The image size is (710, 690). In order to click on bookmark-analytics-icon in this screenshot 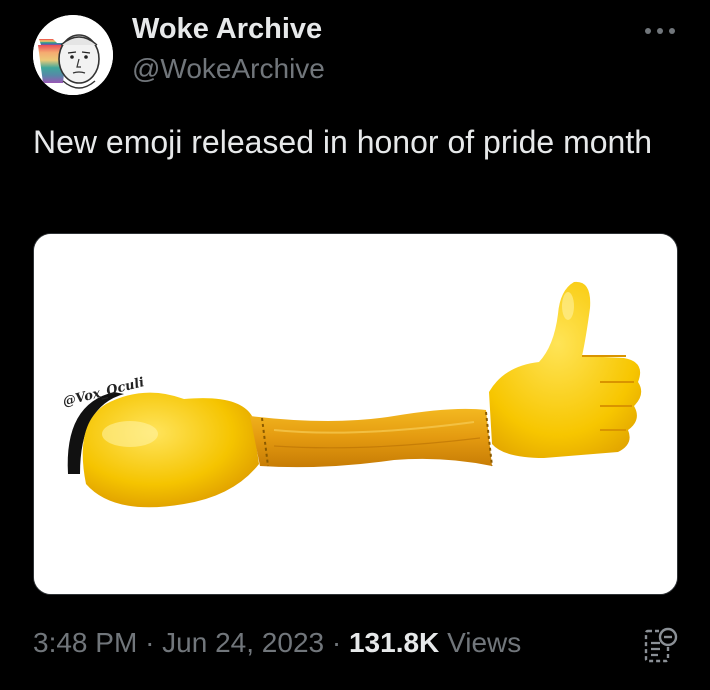, I will do `click(661, 645)`.